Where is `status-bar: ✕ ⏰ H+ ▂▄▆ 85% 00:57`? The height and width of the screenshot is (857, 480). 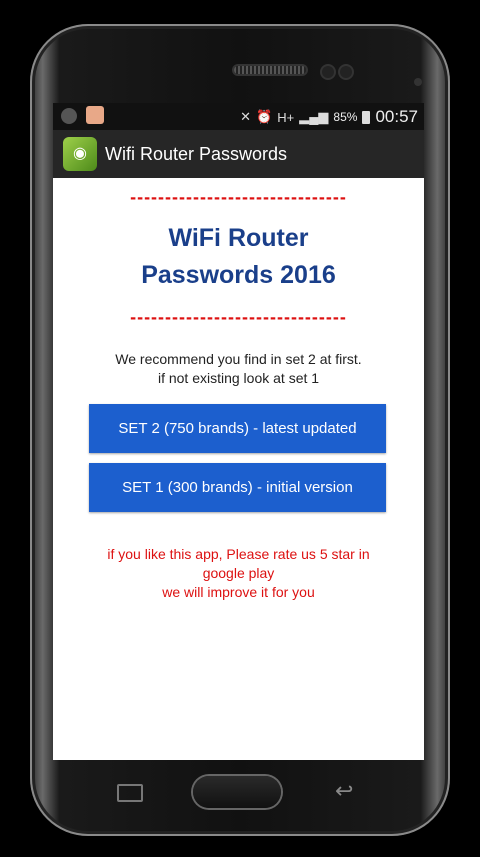 status-bar: ✕ ⏰ H+ ▂▄▆ 85% 00:57 is located at coordinates (238, 116).